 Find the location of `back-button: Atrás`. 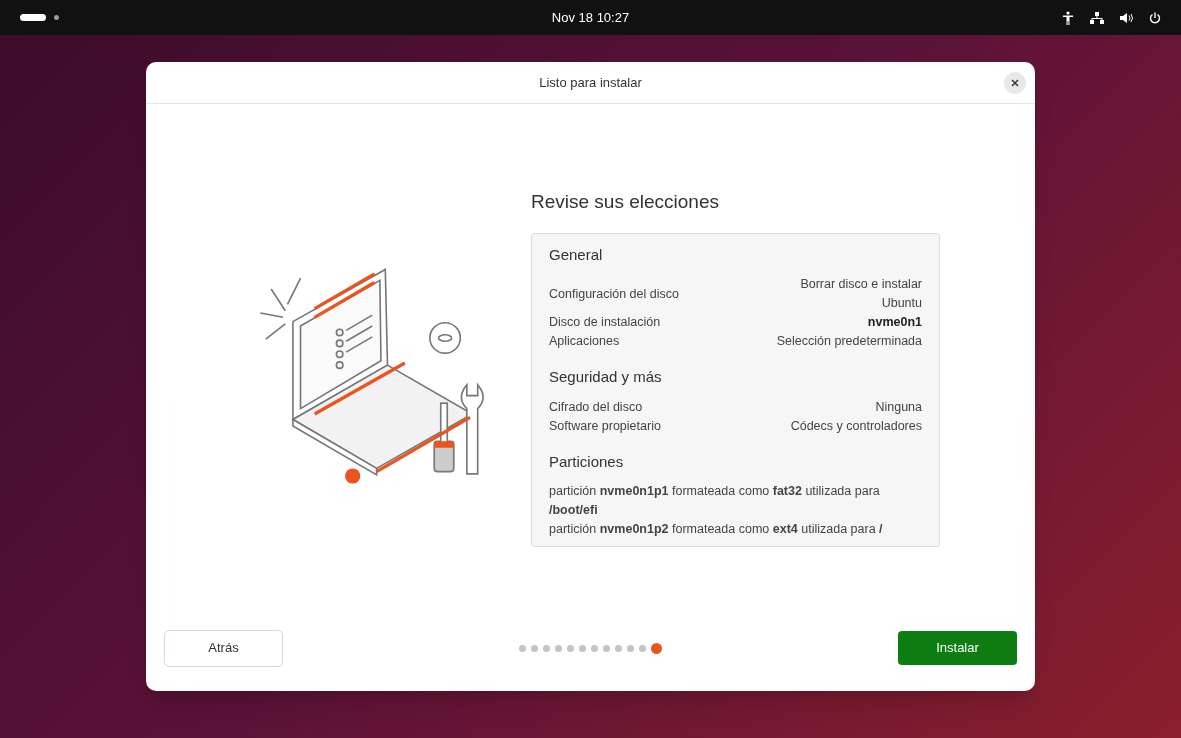

back-button: Atrás is located at coordinates (223, 648).